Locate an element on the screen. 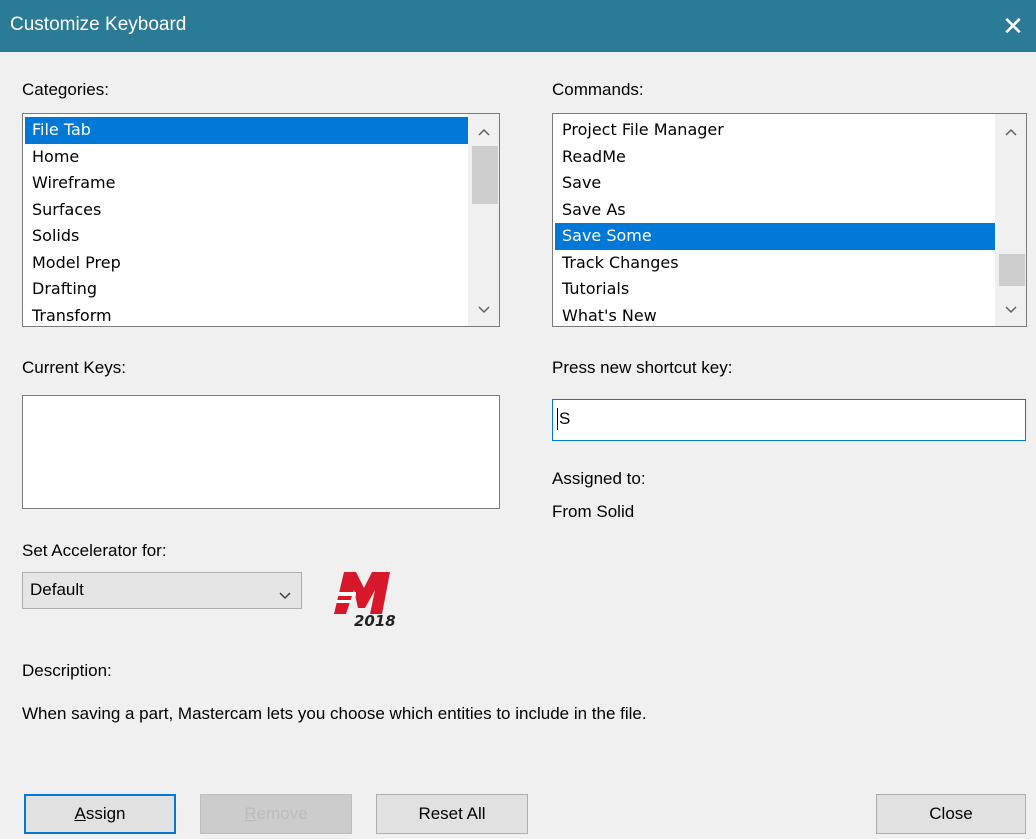 The image size is (1036, 839). chevron-down-icon is located at coordinates (285, 595).